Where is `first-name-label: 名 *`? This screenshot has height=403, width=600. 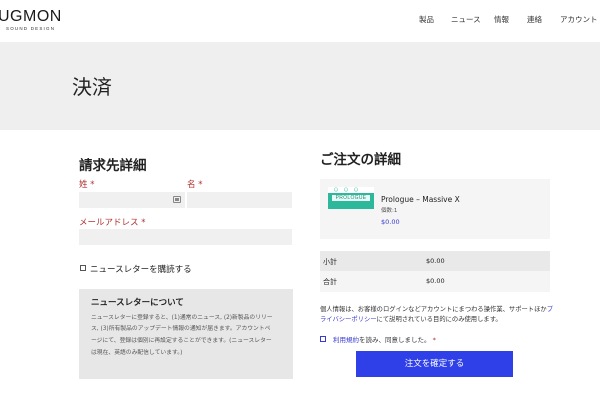 first-name-label: 名 * is located at coordinates (194, 184).